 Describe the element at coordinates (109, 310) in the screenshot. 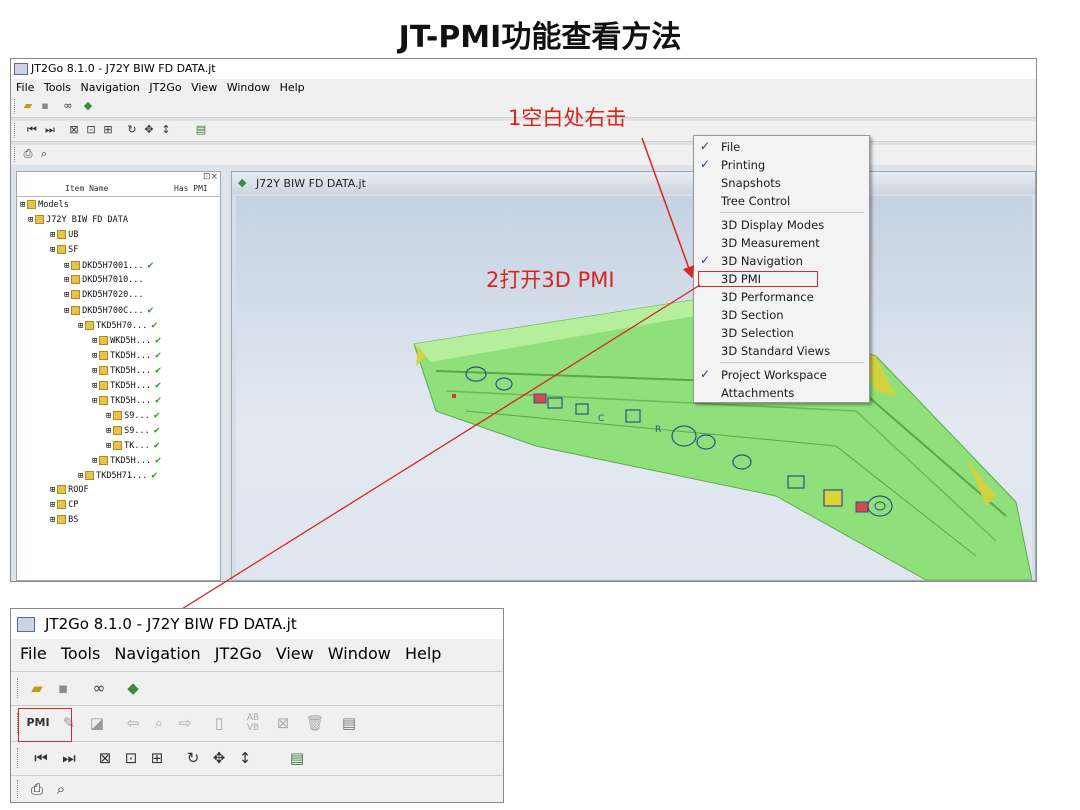

I see `tree-row: ⊞ DKD5H700C... ✔` at that location.